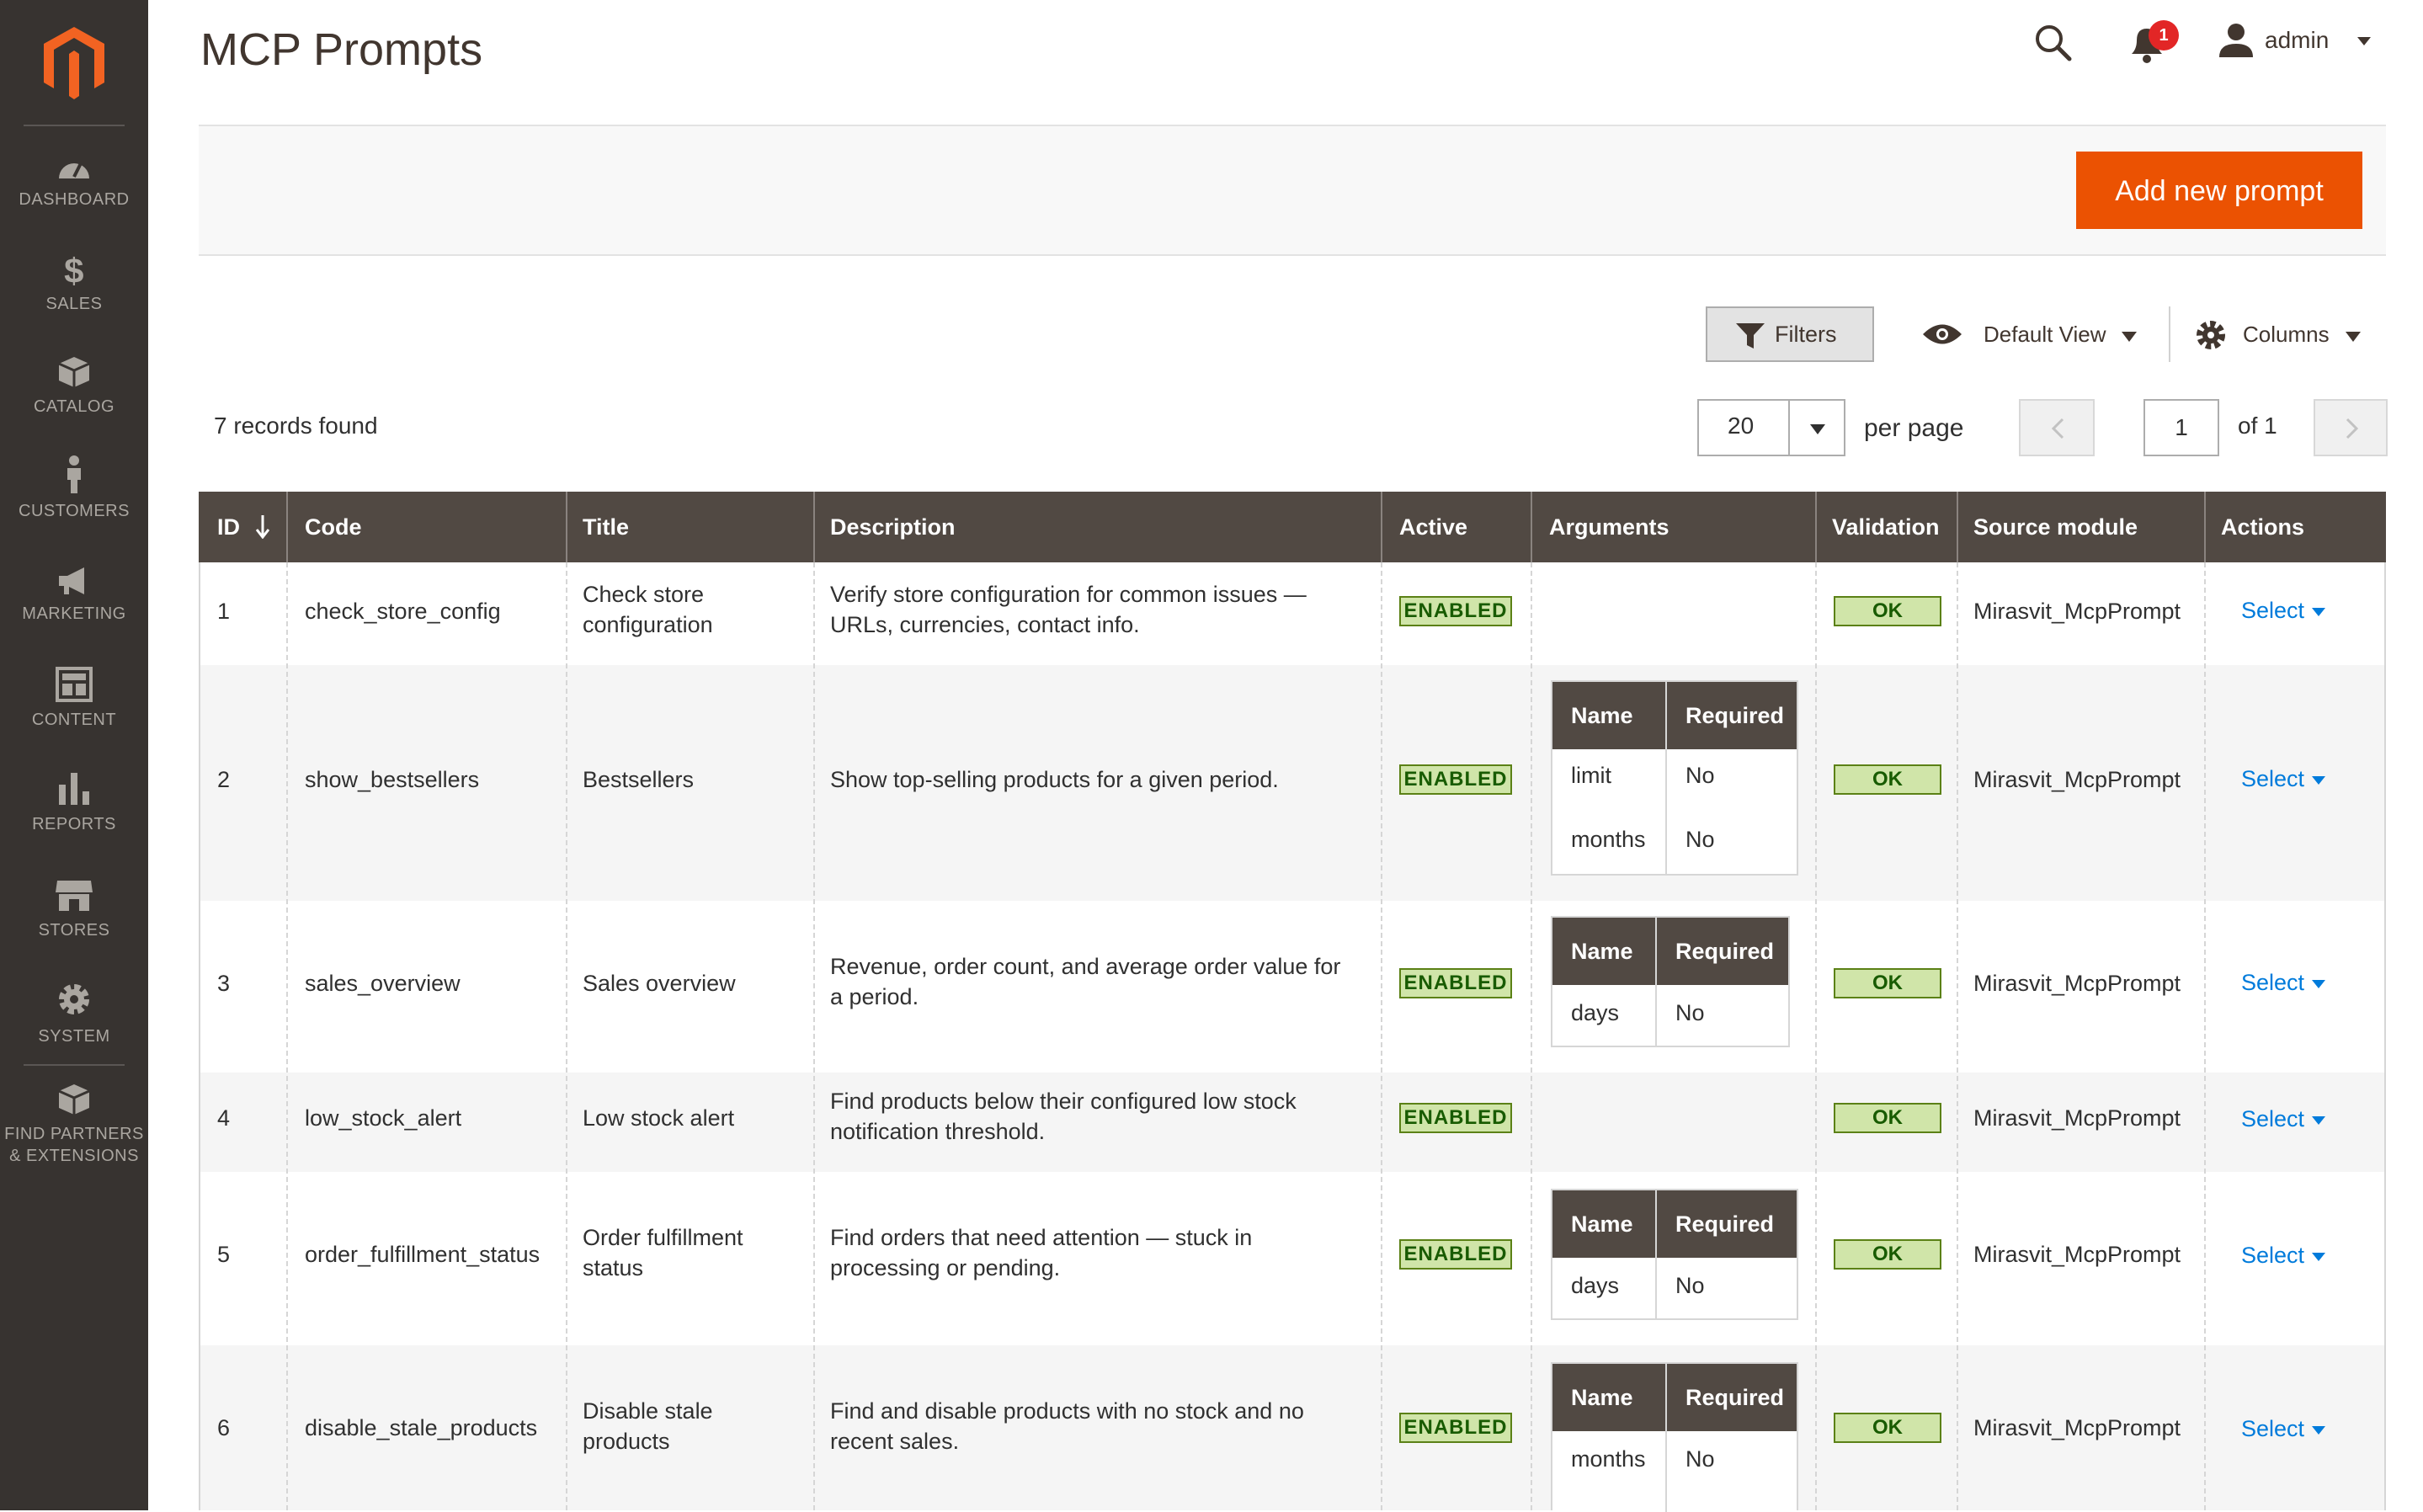 This screenshot has width=2423, height=1512. What do you see at coordinates (606, 527) in the screenshot?
I see `column-header-title: Title` at bounding box center [606, 527].